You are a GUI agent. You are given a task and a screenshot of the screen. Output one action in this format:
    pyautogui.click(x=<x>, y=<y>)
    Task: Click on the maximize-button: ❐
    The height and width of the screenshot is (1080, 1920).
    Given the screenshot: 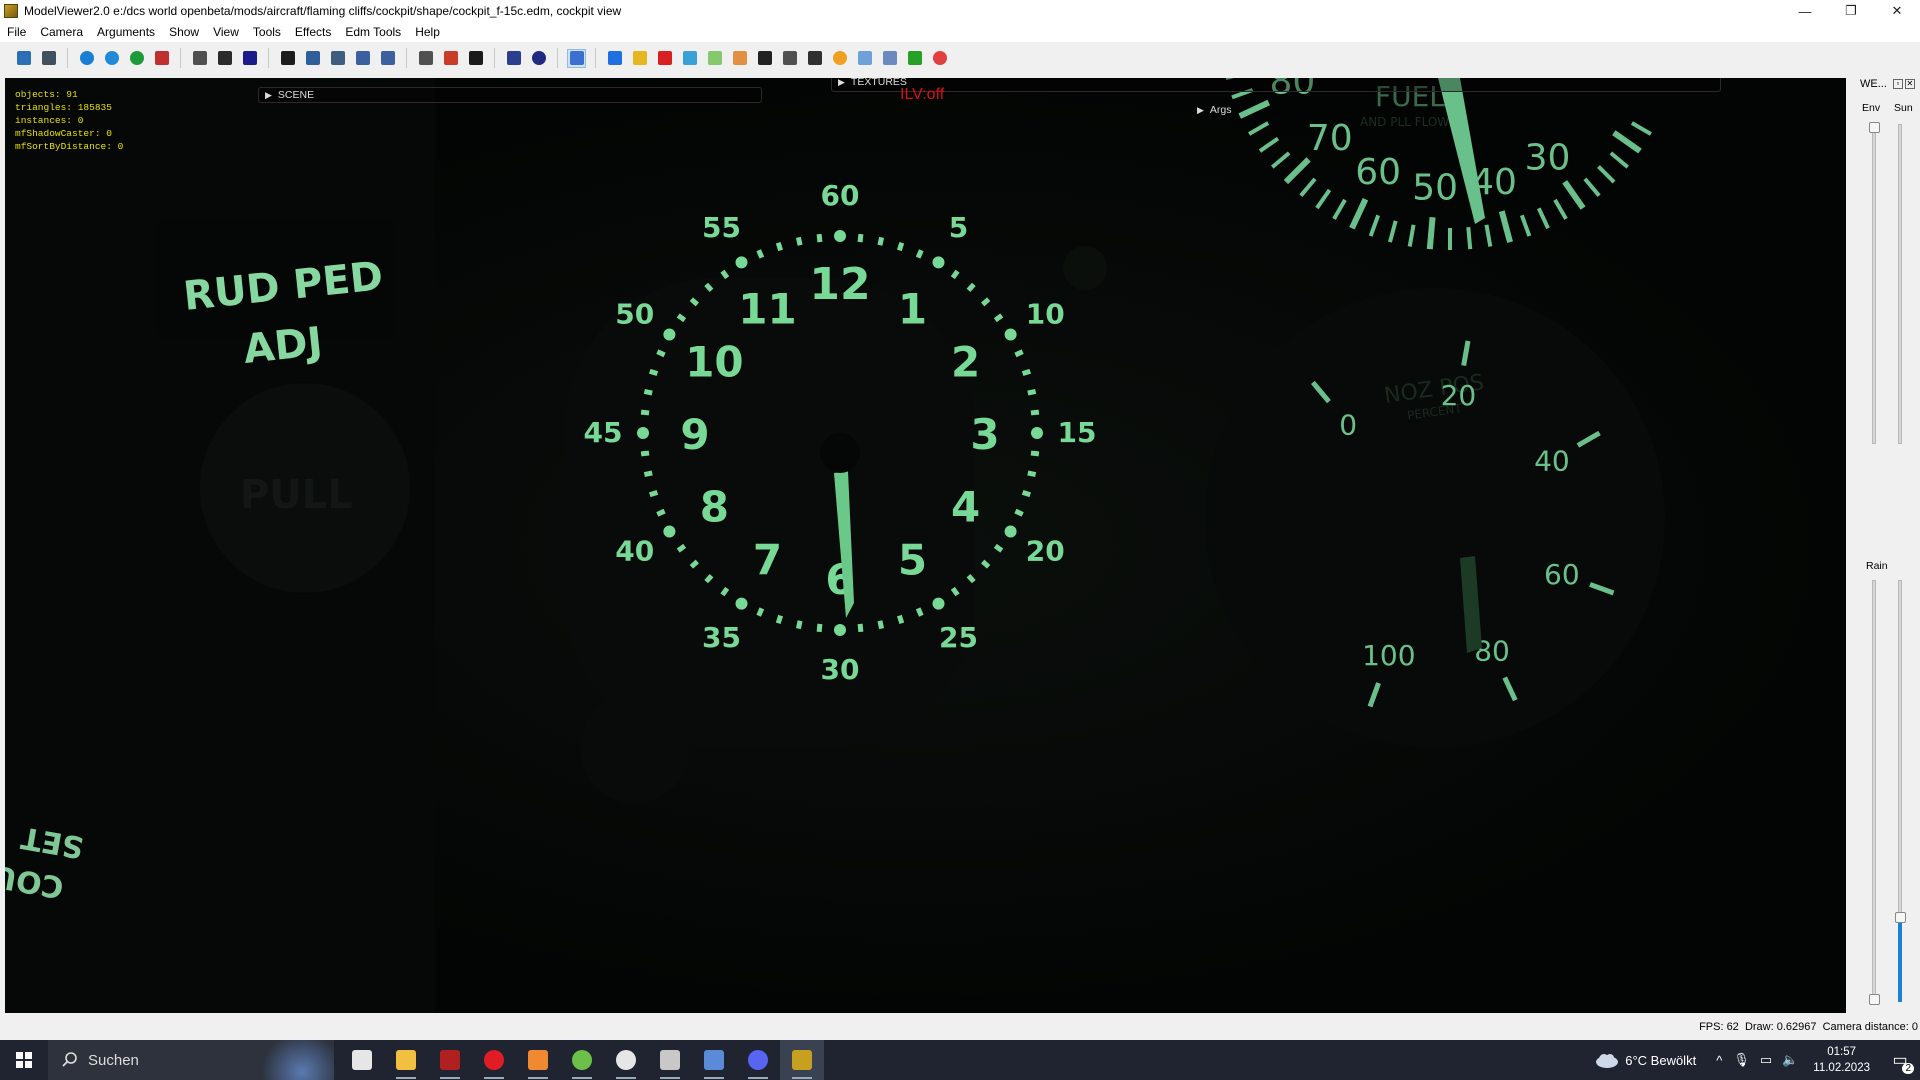 What is the action you would take?
    pyautogui.click(x=1851, y=11)
    